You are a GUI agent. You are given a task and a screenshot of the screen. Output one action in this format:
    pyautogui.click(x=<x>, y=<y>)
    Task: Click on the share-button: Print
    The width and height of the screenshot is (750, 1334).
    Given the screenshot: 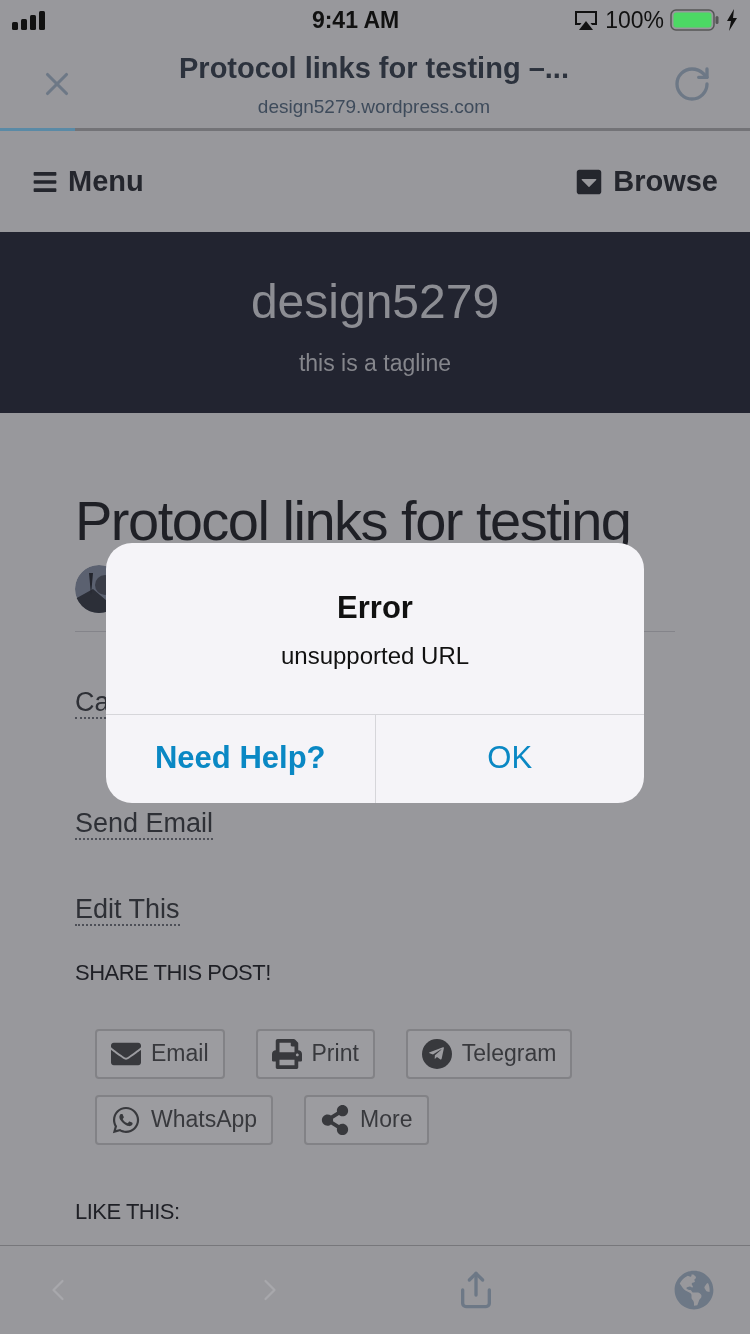 What is the action you would take?
    pyautogui.click(x=315, y=1053)
    